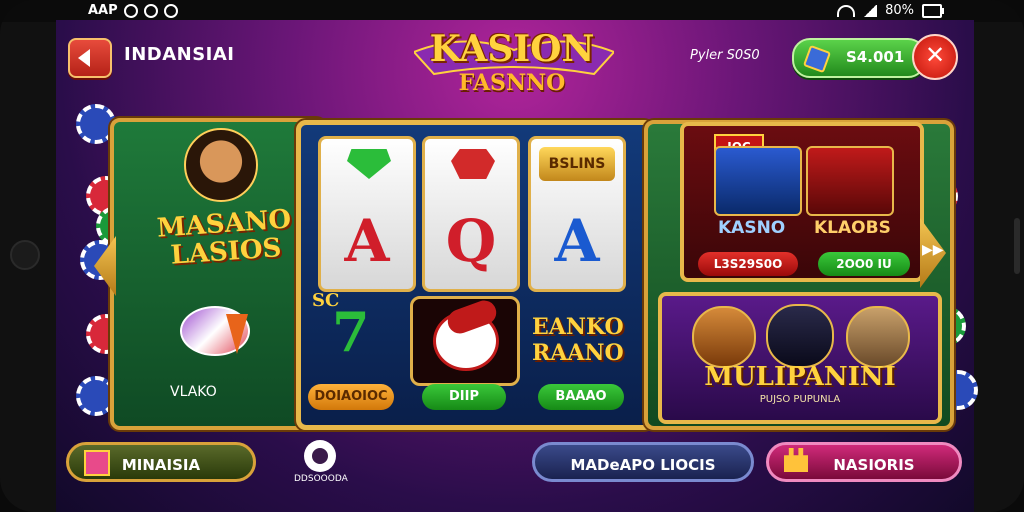 The height and width of the screenshot is (512, 1024). I want to click on battery-icon, so click(933, 10).